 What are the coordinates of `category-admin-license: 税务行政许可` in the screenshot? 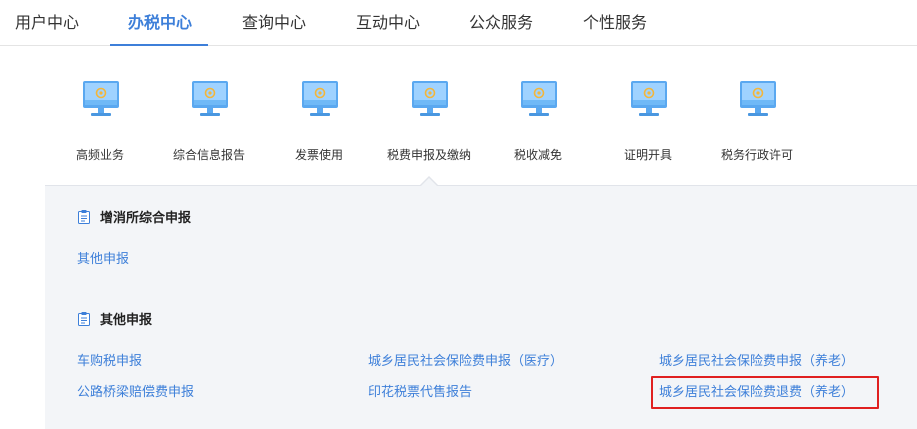 It's located at (757, 122).